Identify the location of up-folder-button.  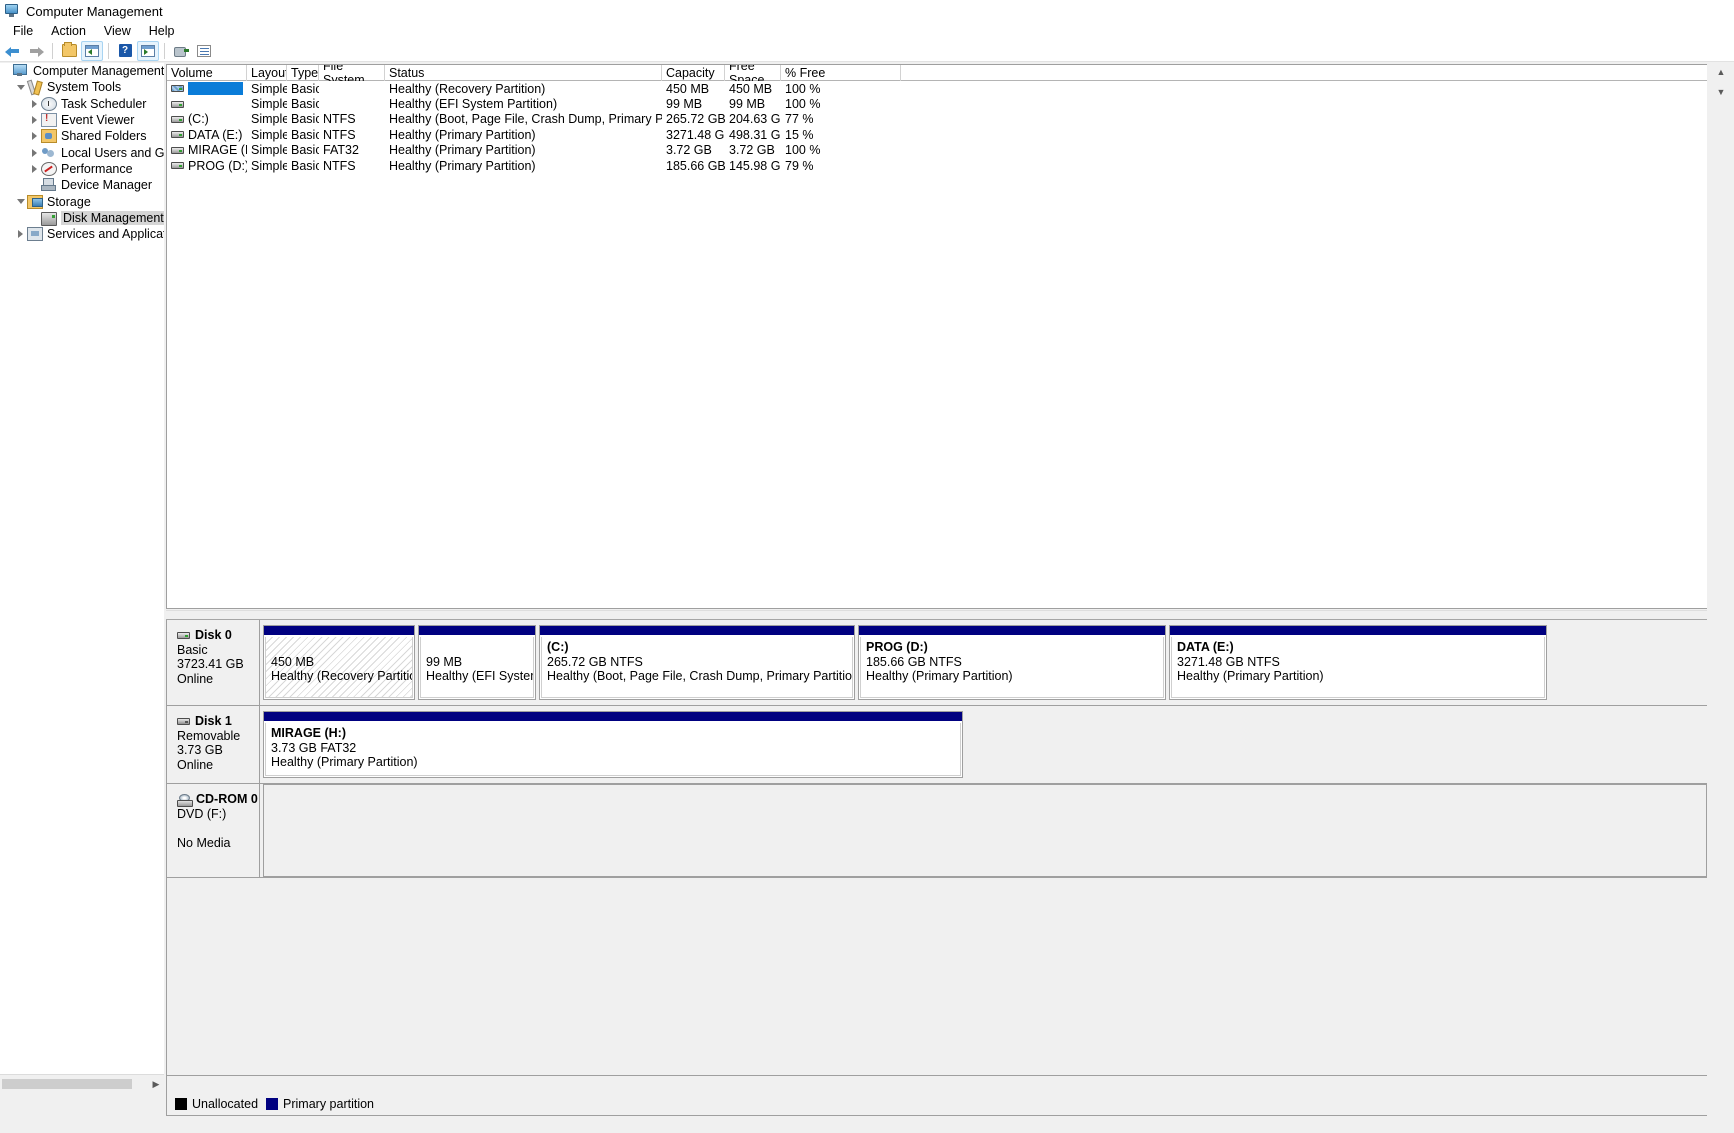
(69, 51).